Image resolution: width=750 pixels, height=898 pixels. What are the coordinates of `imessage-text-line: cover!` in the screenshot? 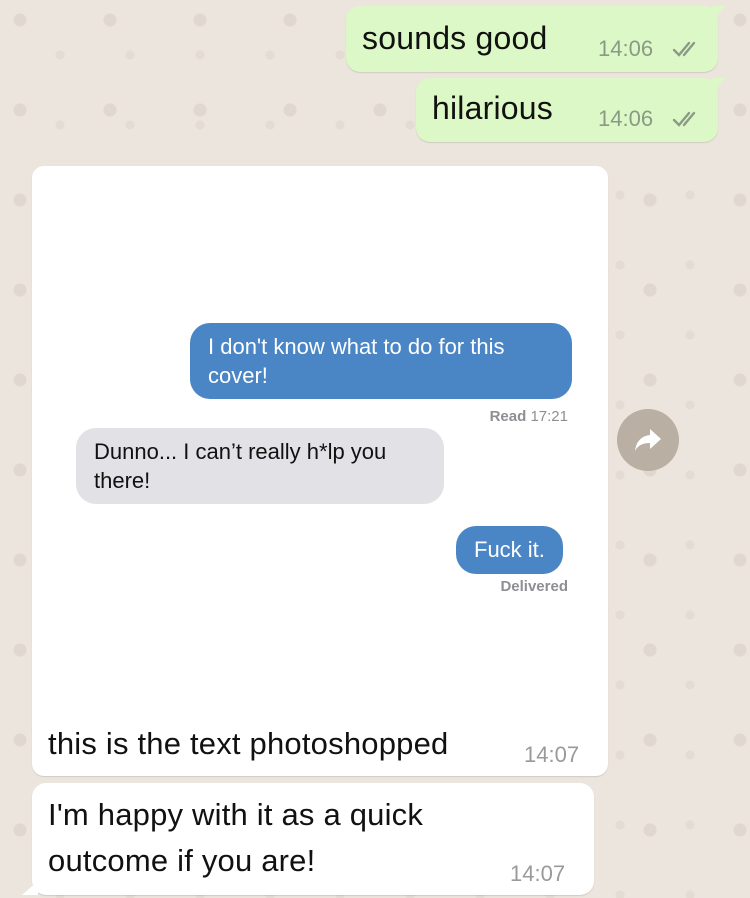 It's located at (238, 375).